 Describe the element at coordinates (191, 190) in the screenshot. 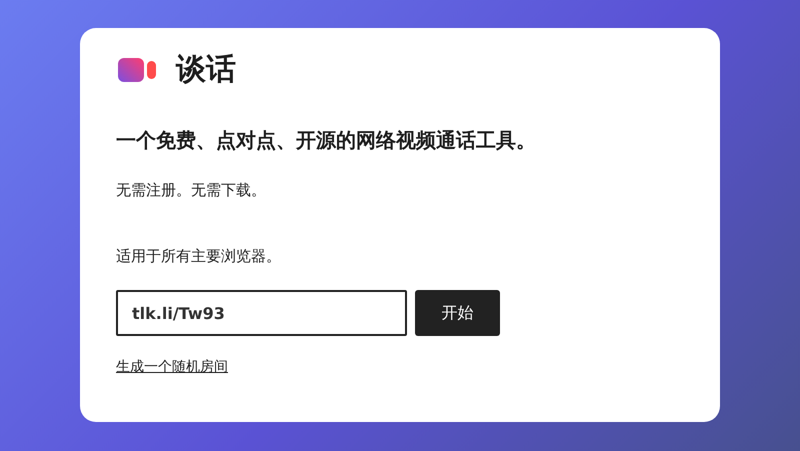

I see `note-text: 无需注册。无需下载。` at that location.